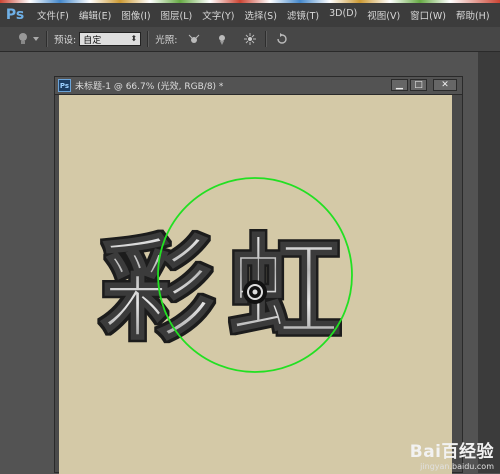  Describe the element at coordinates (53, 15) in the screenshot. I see `menu-item: 文件(F)` at that location.